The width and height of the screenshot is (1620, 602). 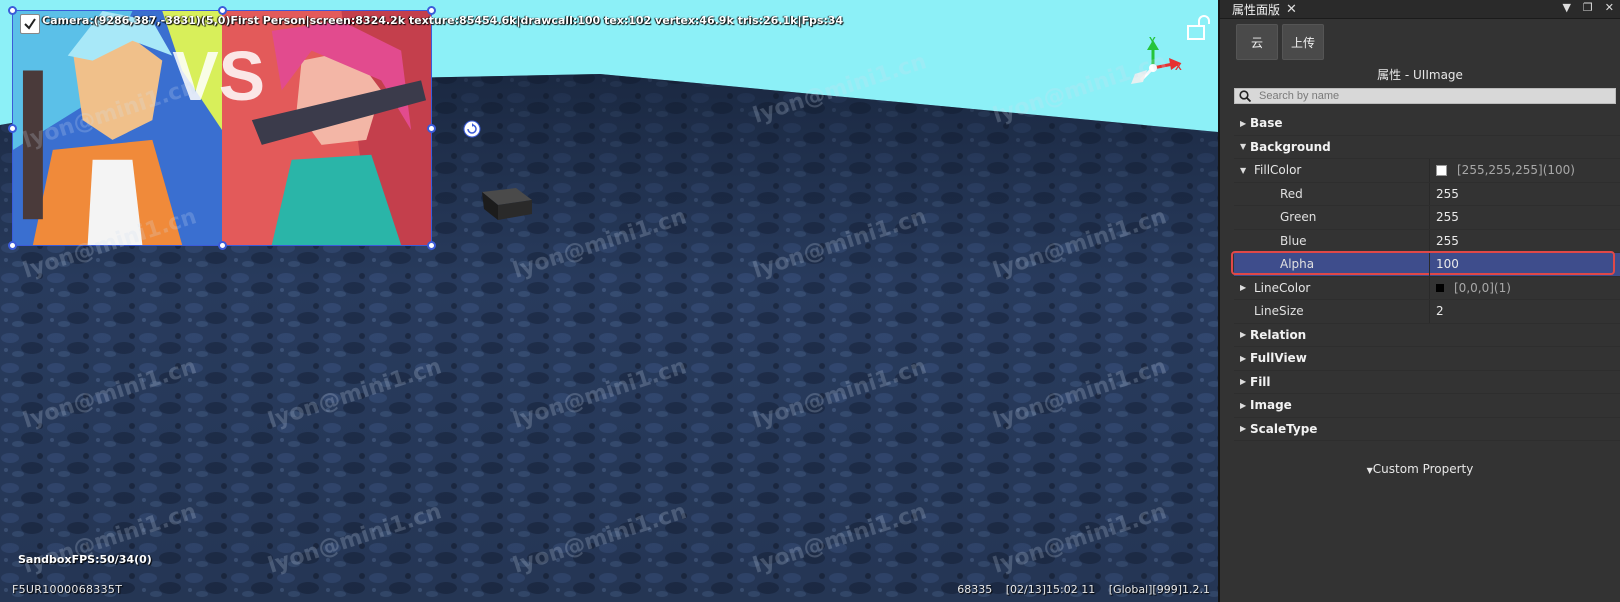 I want to click on prop-value: [0,0,0](1), so click(x=1470, y=287).